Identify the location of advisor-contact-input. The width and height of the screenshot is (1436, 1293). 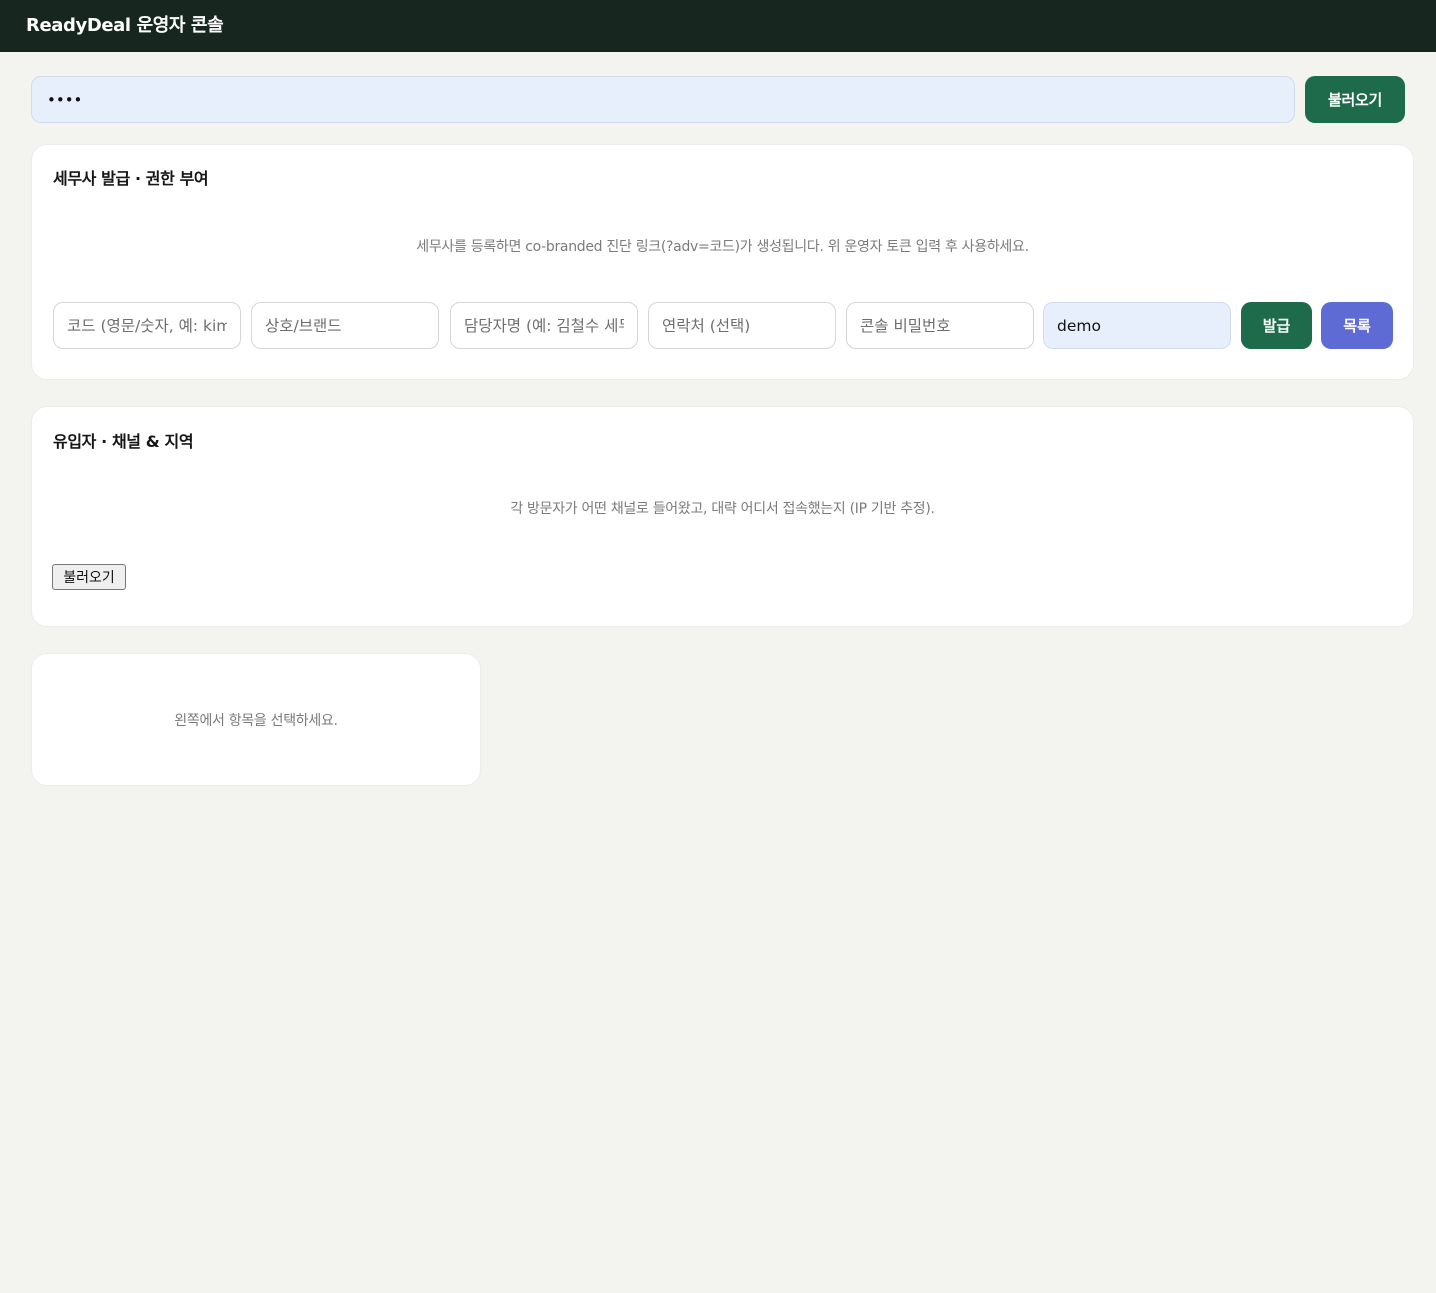
(742, 325).